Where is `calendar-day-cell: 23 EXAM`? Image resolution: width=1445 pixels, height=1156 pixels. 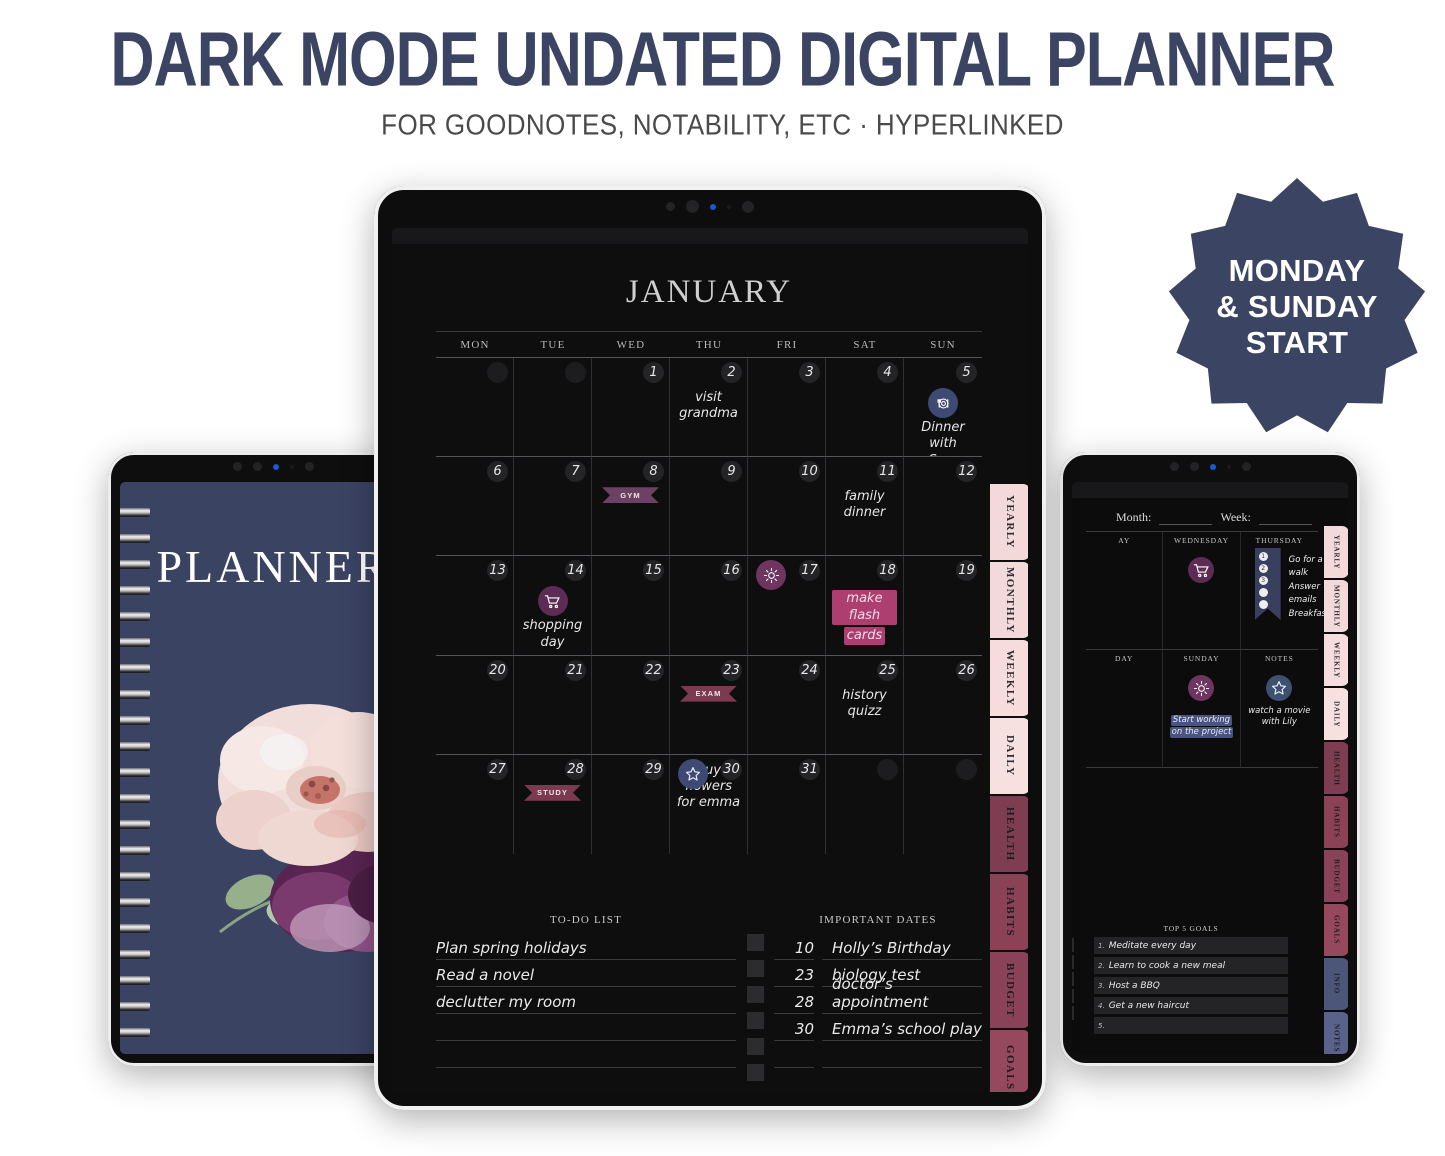 calendar-day-cell: 23 EXAM is located at coordinates (709, 705).